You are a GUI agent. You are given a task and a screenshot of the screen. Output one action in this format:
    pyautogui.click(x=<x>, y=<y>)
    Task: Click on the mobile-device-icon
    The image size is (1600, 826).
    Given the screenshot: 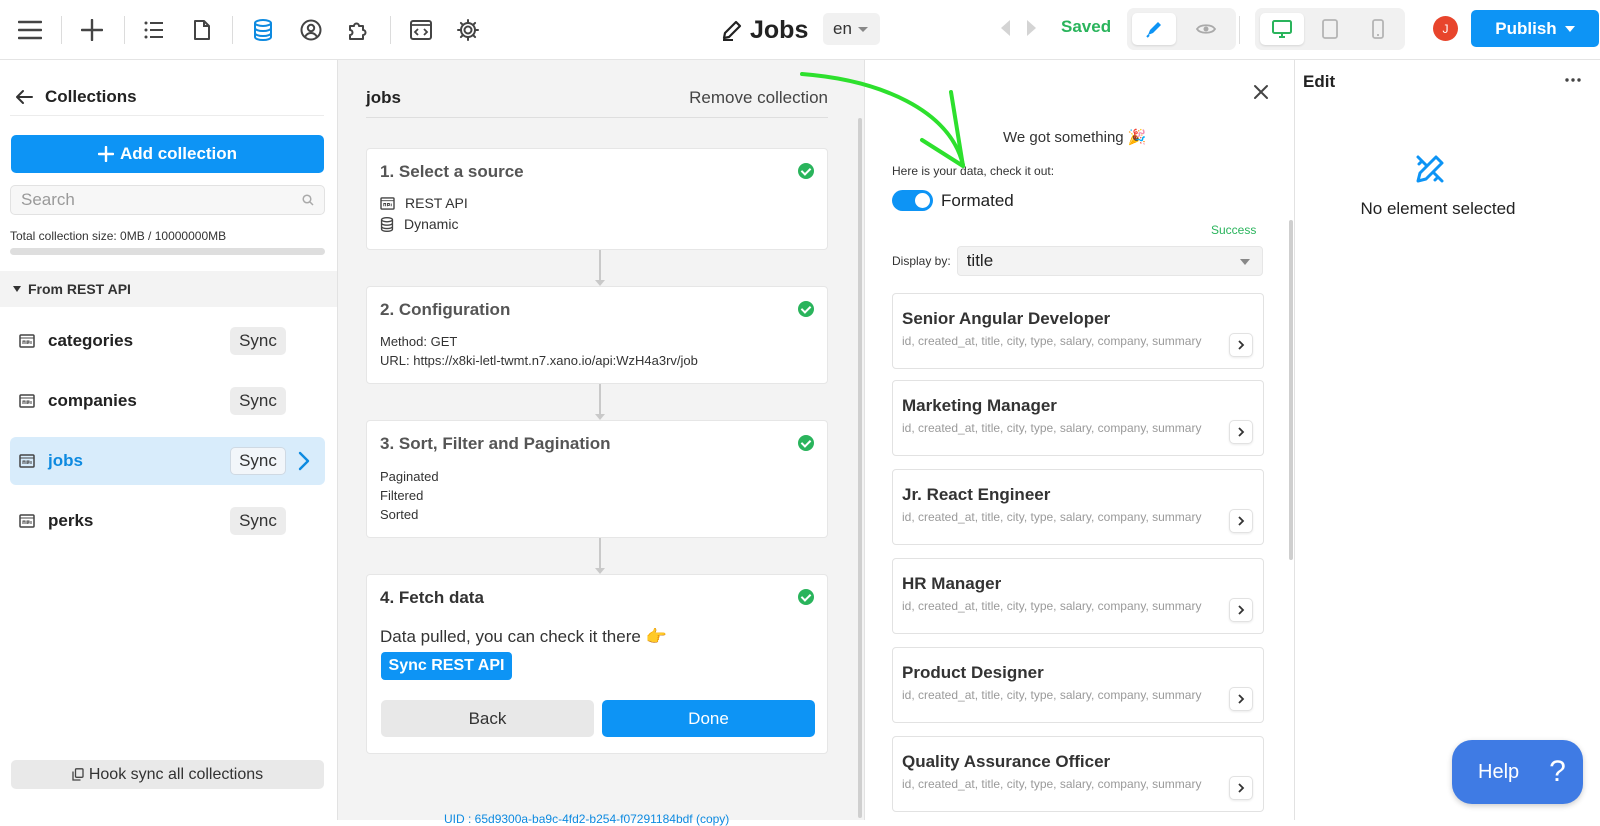 What is the action you would take?
    pyautogui.click(x=1378, y=29)
    